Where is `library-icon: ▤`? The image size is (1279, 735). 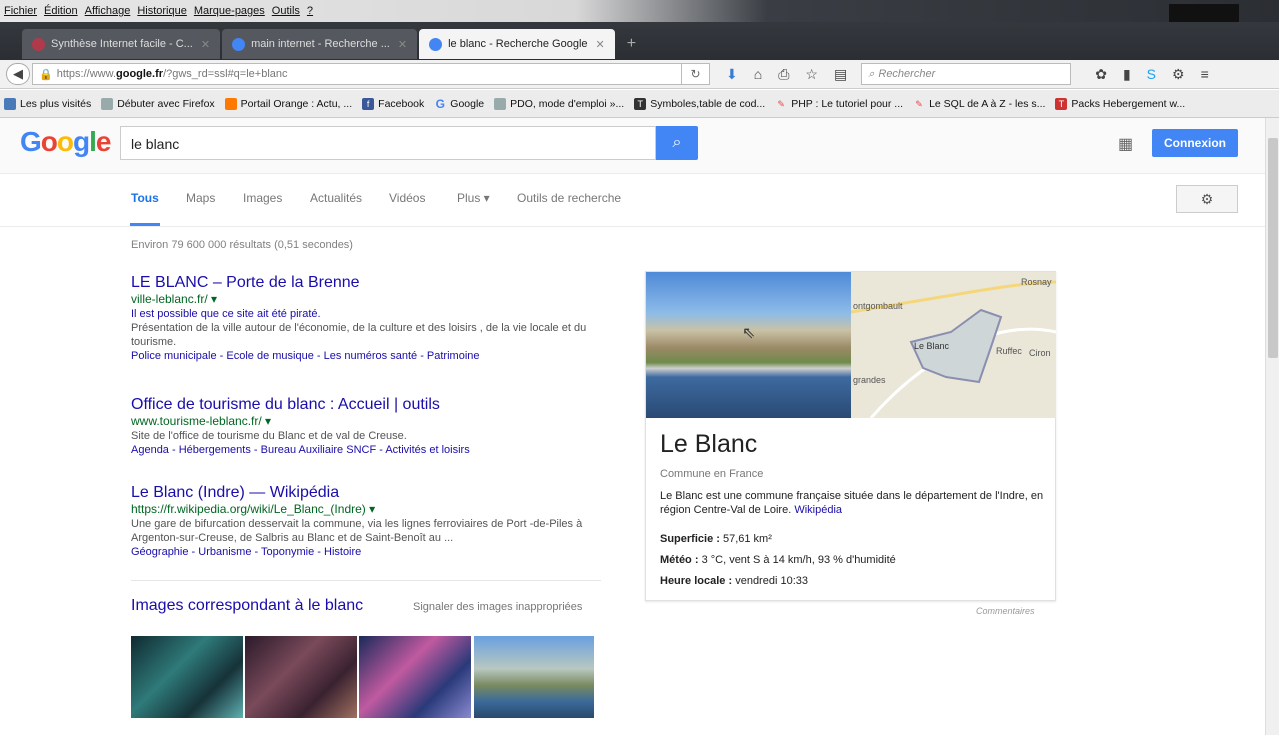 library-icon: ▤ is located at coordinates (840, 74).